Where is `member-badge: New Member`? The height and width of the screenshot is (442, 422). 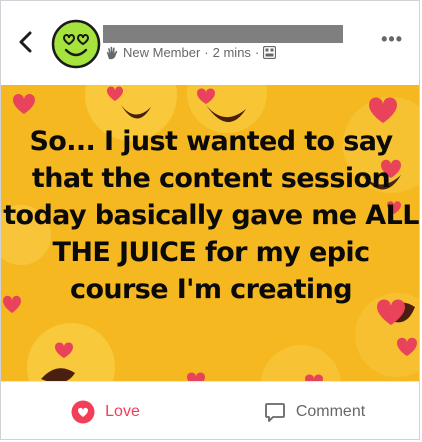
member-badge: New Member is located at coordinates (162, 52).